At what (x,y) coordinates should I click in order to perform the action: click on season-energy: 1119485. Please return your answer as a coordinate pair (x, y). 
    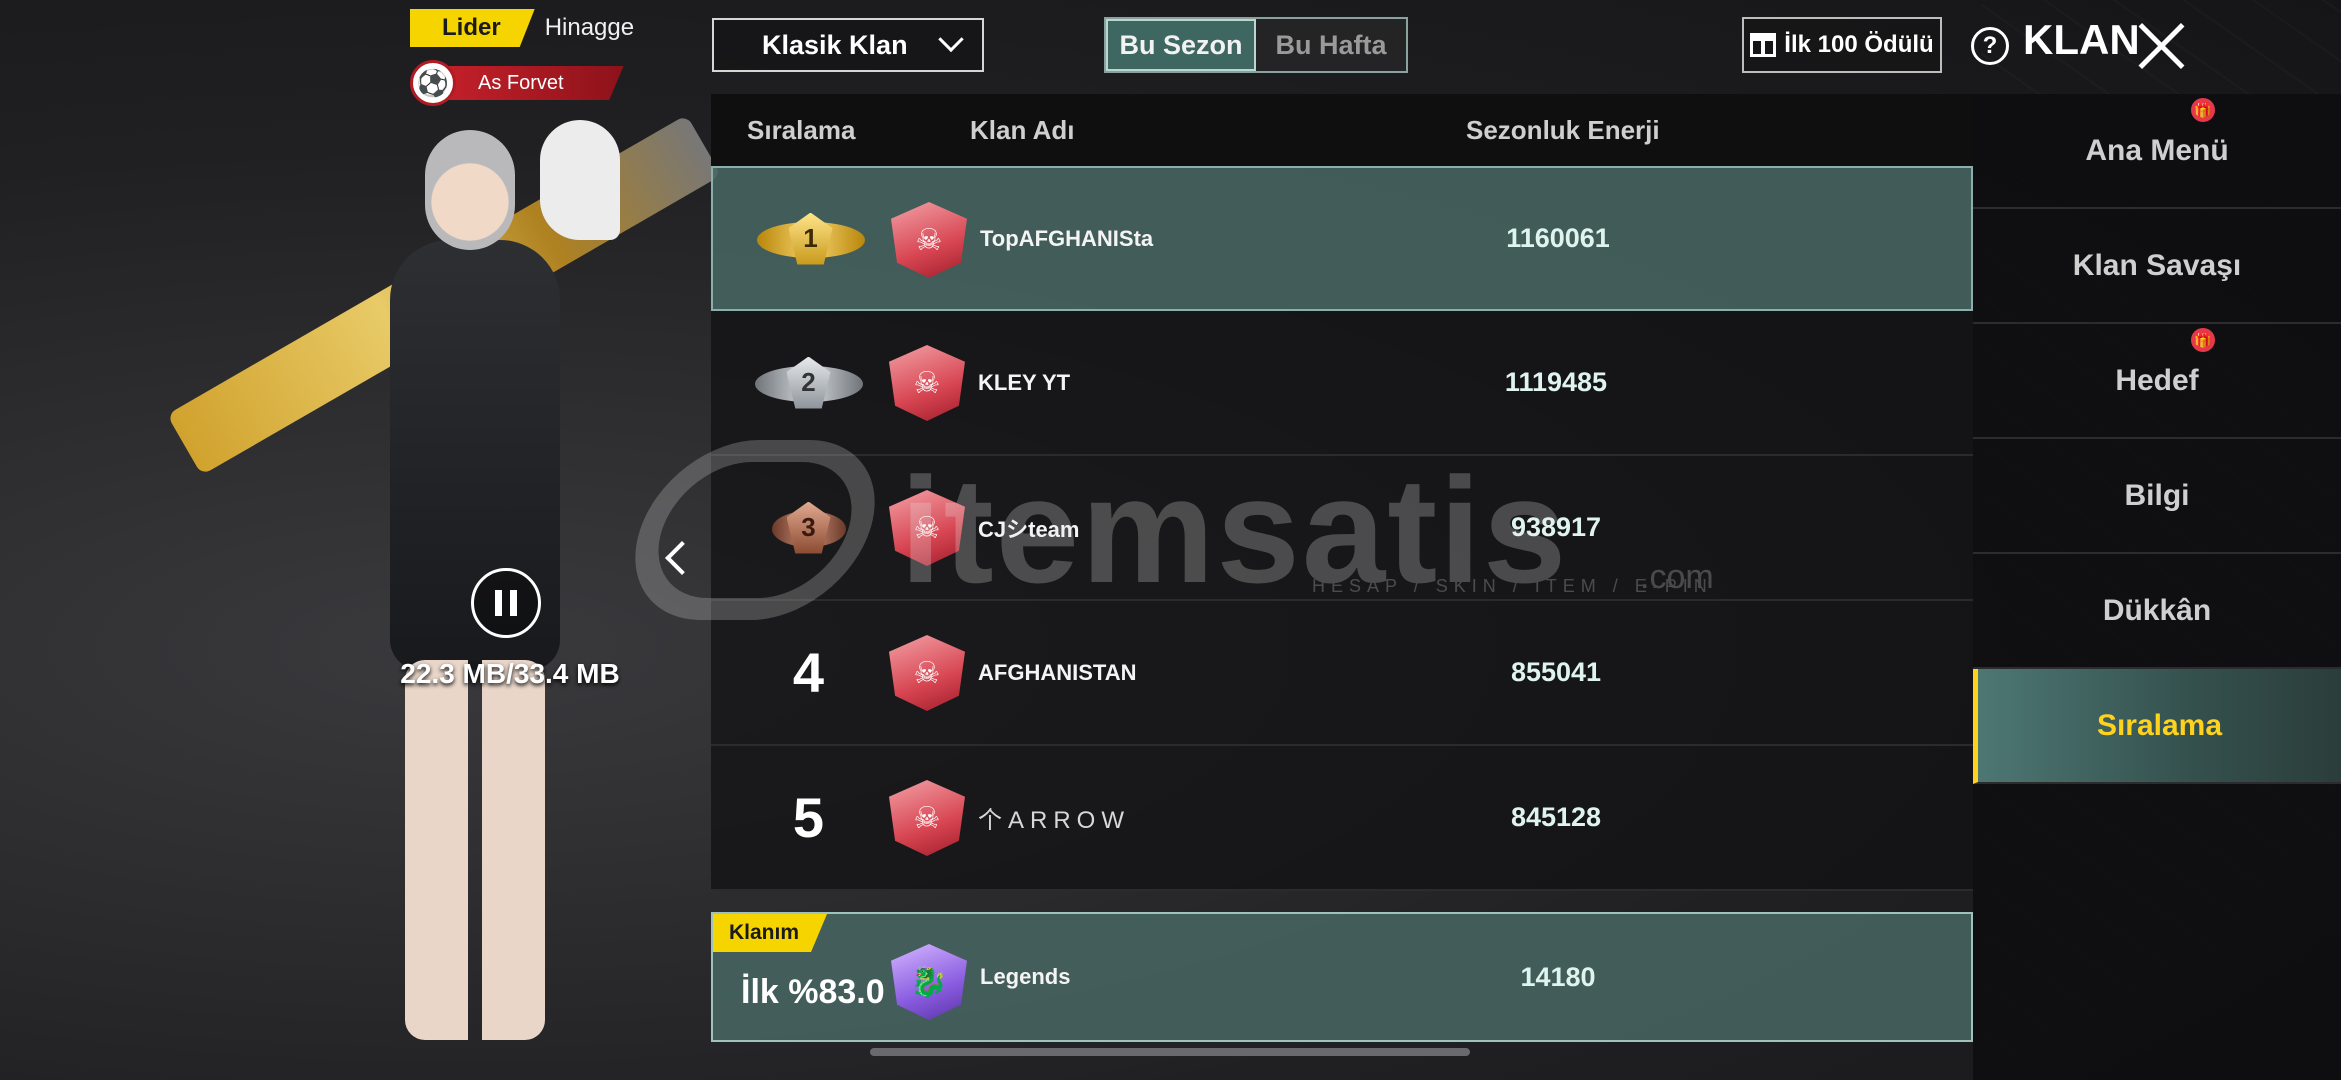
    Looking at the image, I should click on (1556, 382).